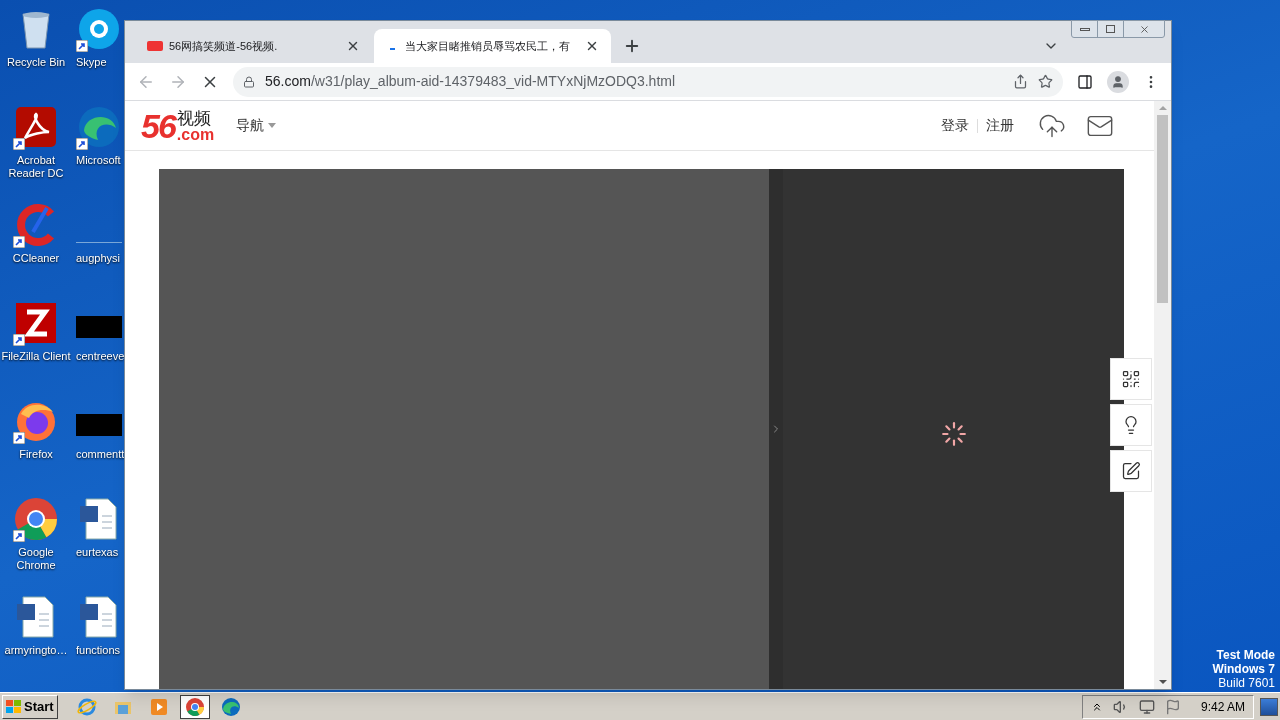 The height and width of the screenshot is (720, 1280). What do you see at coordinates (1085, 81) in the screenshot?
I see `side-panel-icon` at bounding box center [1085, 81].